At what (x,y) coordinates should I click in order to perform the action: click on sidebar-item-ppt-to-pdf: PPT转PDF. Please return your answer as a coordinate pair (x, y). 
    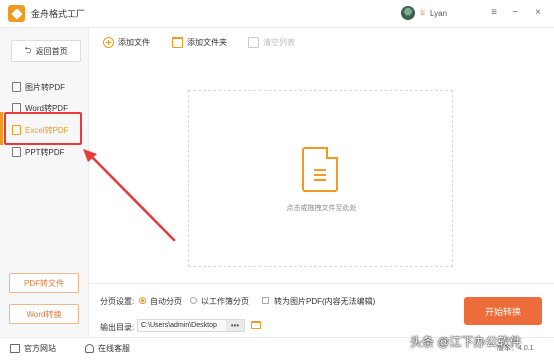
    Looking at the image, I should click on (38, 152).